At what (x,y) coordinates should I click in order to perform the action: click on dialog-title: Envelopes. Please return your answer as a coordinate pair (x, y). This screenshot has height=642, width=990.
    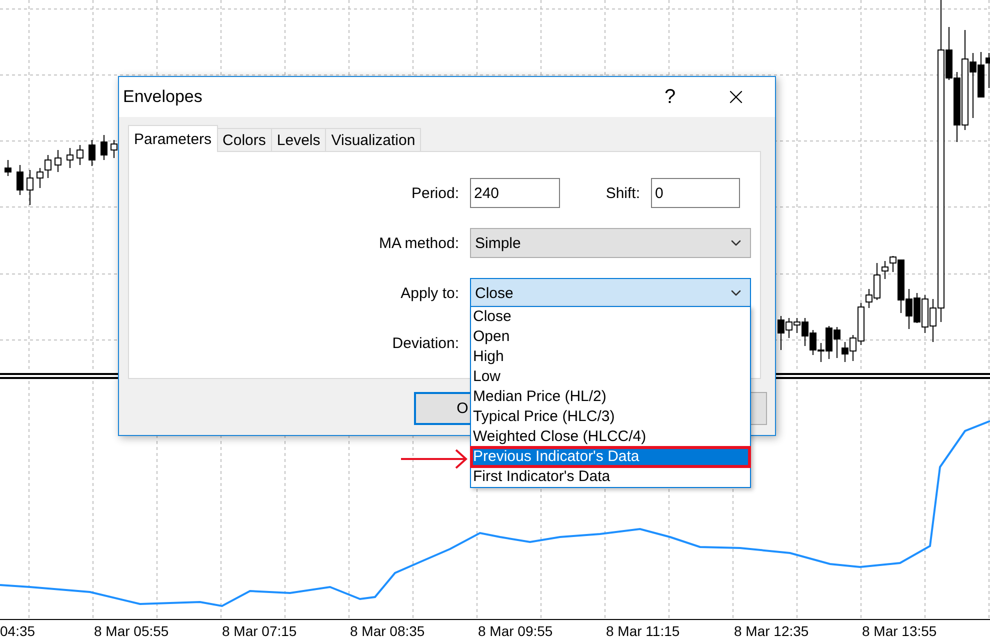
    Looking at the image, I should click on (163, 97).